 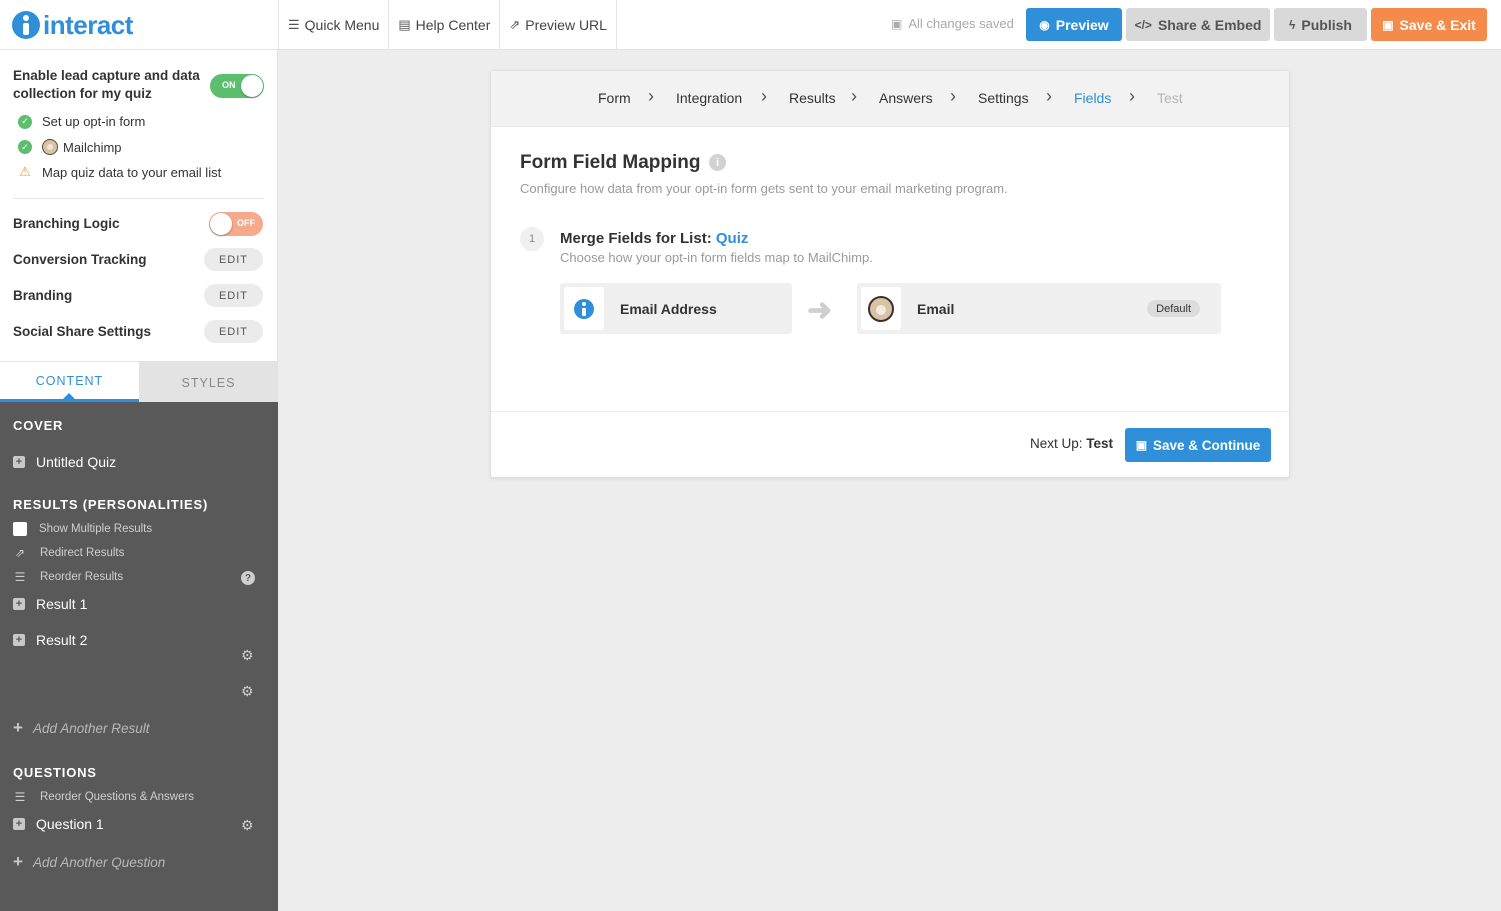 I want to click on checklist-item-optin: ✓ Set up opt-in form, so click(x=81, y=121).